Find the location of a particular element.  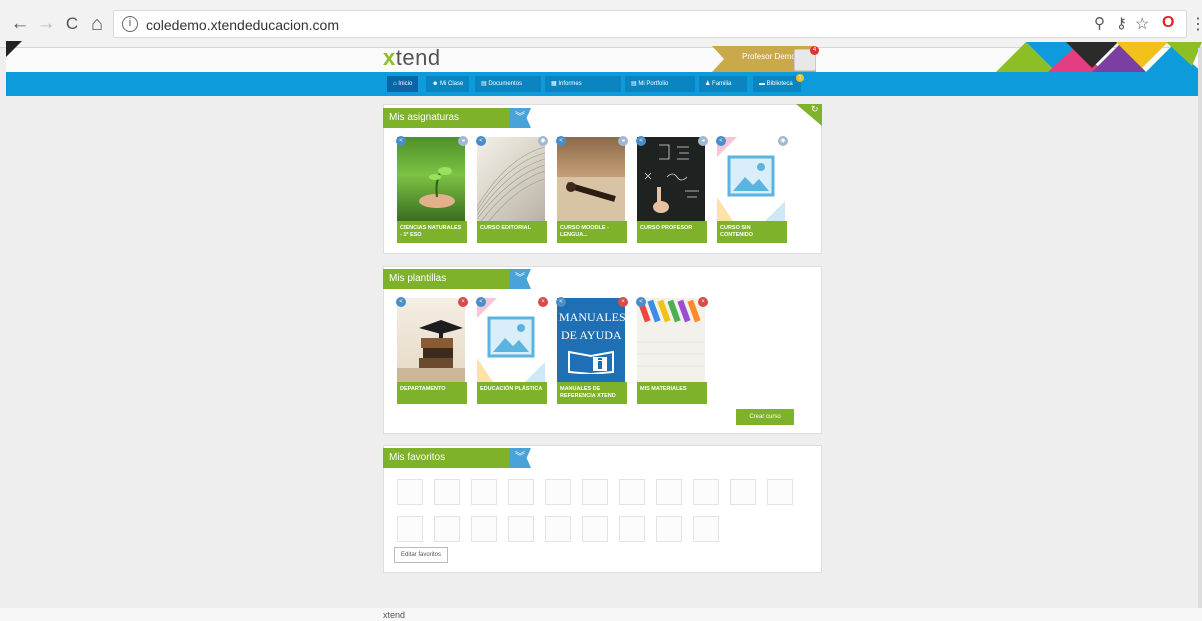

plantillas-title: Mis plantillas is located at coordinates (446, 279).